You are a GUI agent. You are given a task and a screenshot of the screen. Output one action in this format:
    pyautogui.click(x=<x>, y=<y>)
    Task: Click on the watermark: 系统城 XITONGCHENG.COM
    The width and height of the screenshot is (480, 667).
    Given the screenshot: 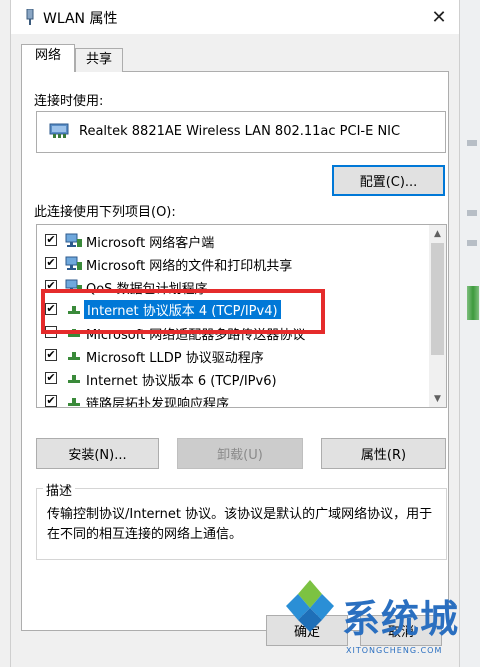 What is the action you would take?
    pyautogui.click(x=374, y=618)
    